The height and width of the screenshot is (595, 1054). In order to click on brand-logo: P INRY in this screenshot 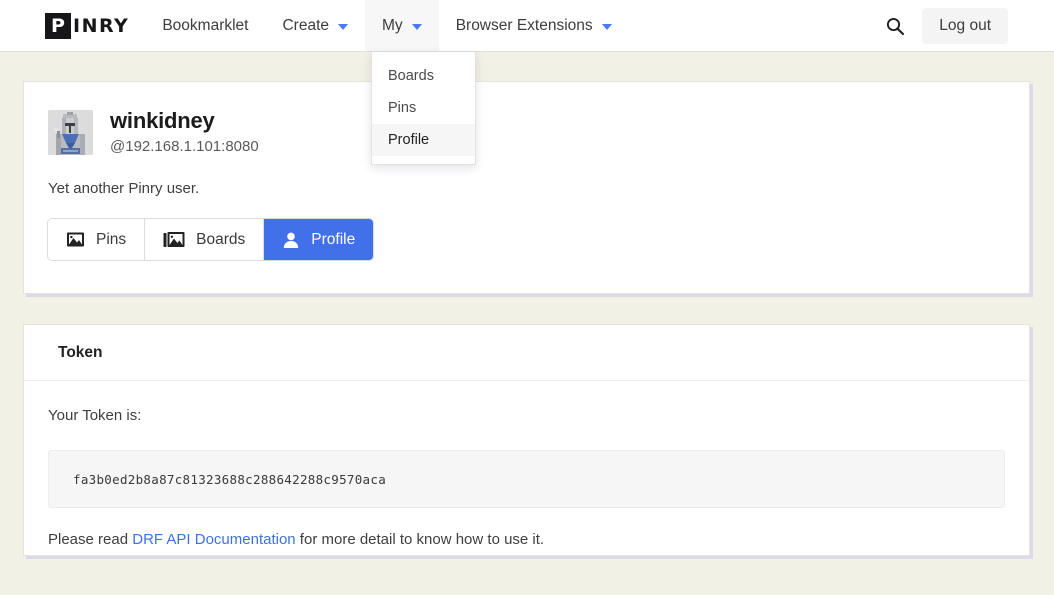, I will do `click(72, 25)`.